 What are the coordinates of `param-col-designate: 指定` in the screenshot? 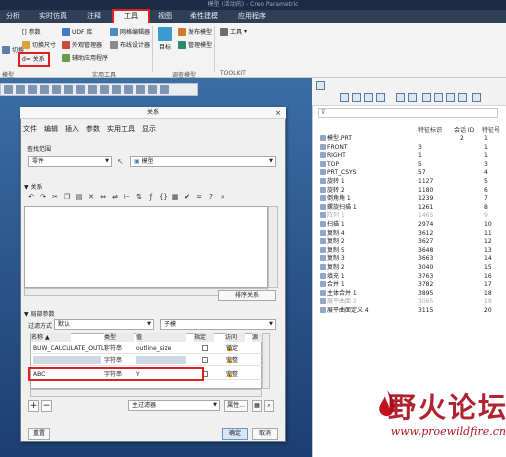 It's located at (204, 337).